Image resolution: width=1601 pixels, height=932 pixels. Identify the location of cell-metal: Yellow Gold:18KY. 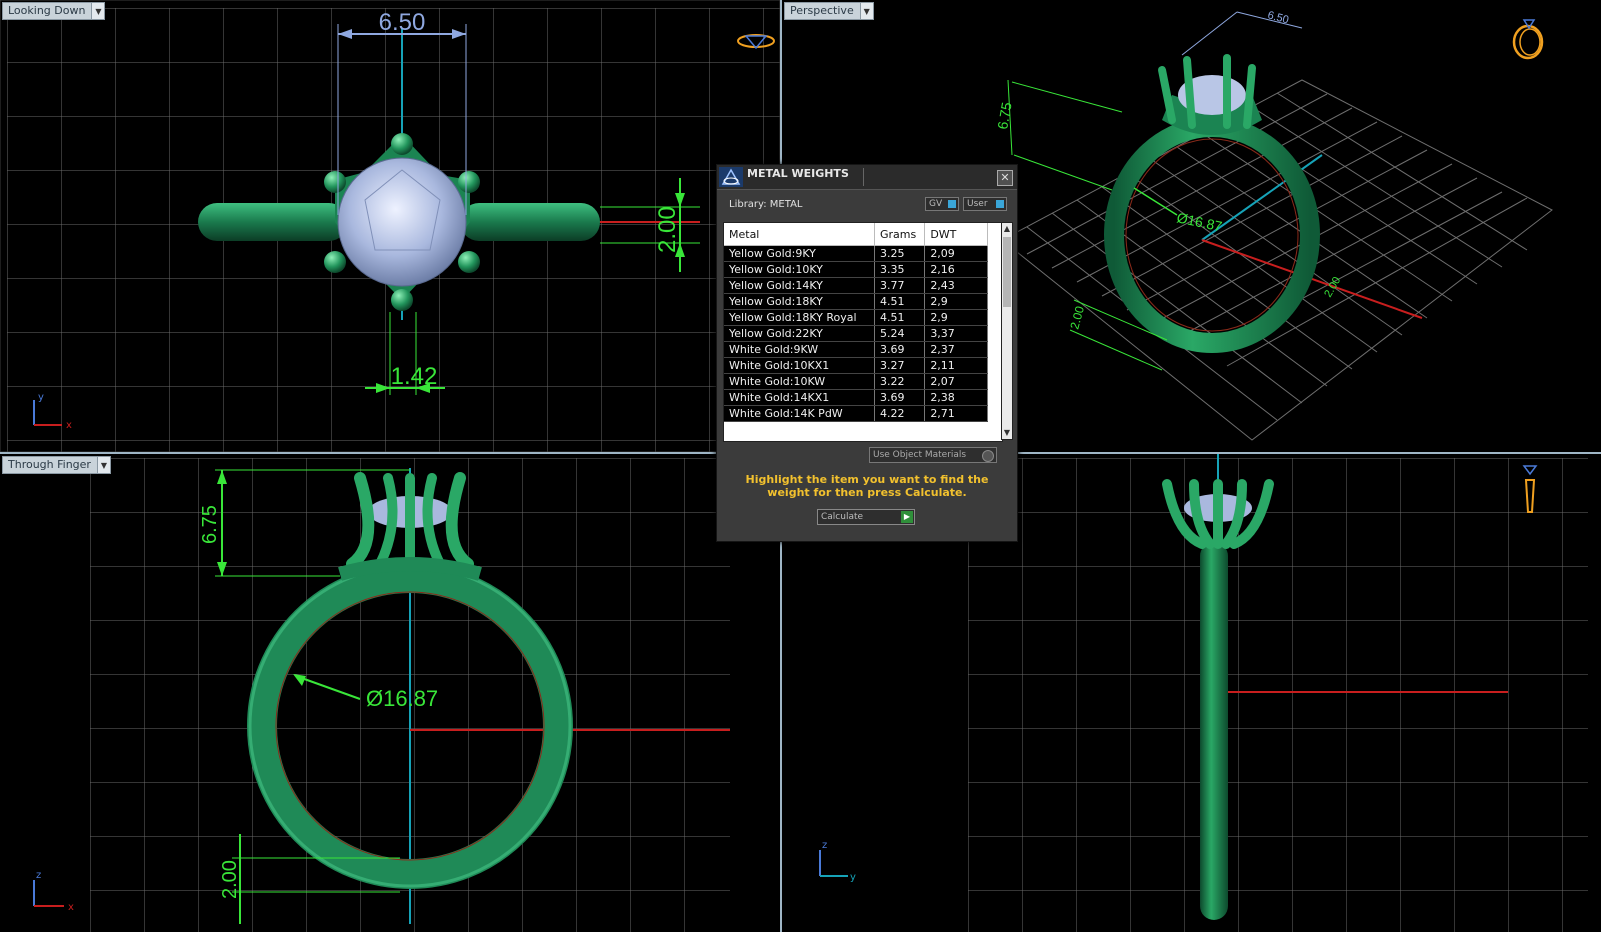
(799, 301).